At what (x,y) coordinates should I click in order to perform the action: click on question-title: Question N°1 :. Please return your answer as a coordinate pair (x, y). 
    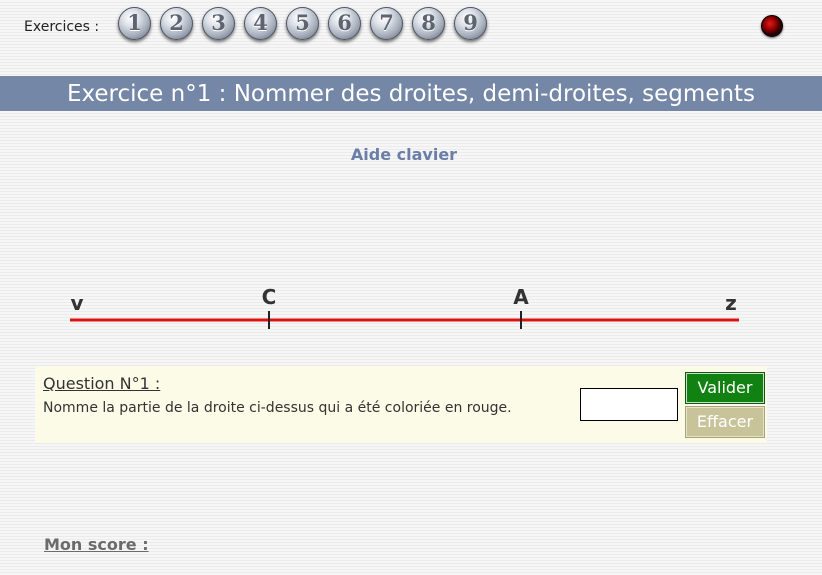
    Looking at the image, I should click on (102, 383).